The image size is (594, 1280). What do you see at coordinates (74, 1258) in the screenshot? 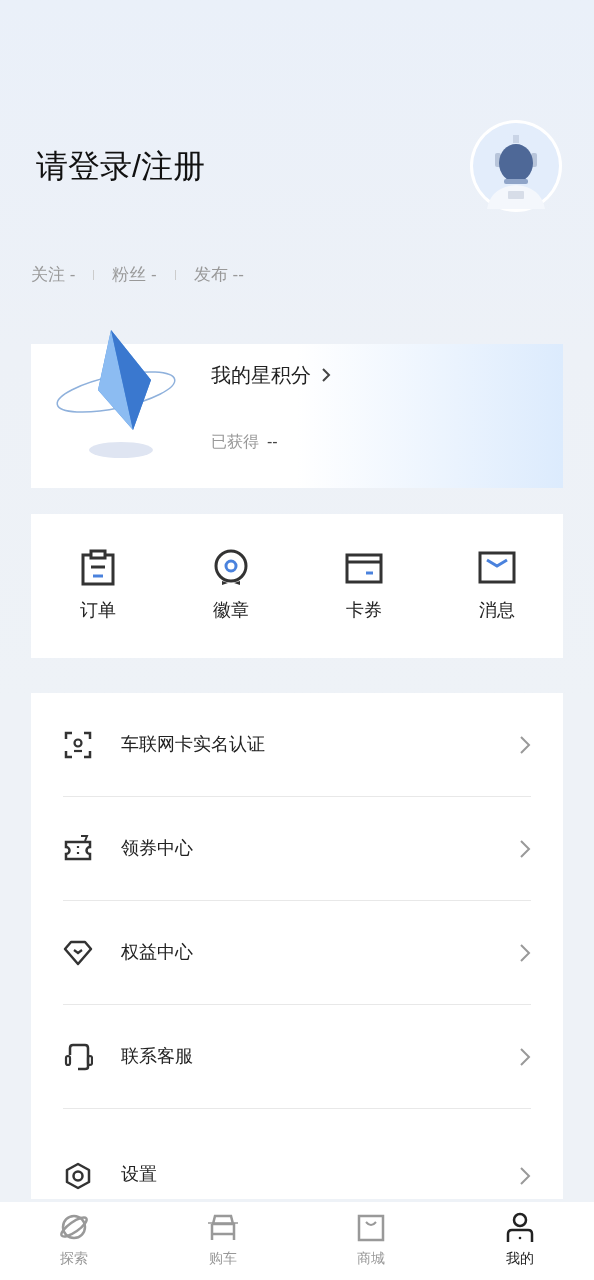
I see `tab-label: 探索` at bounding box center [74, 1258].